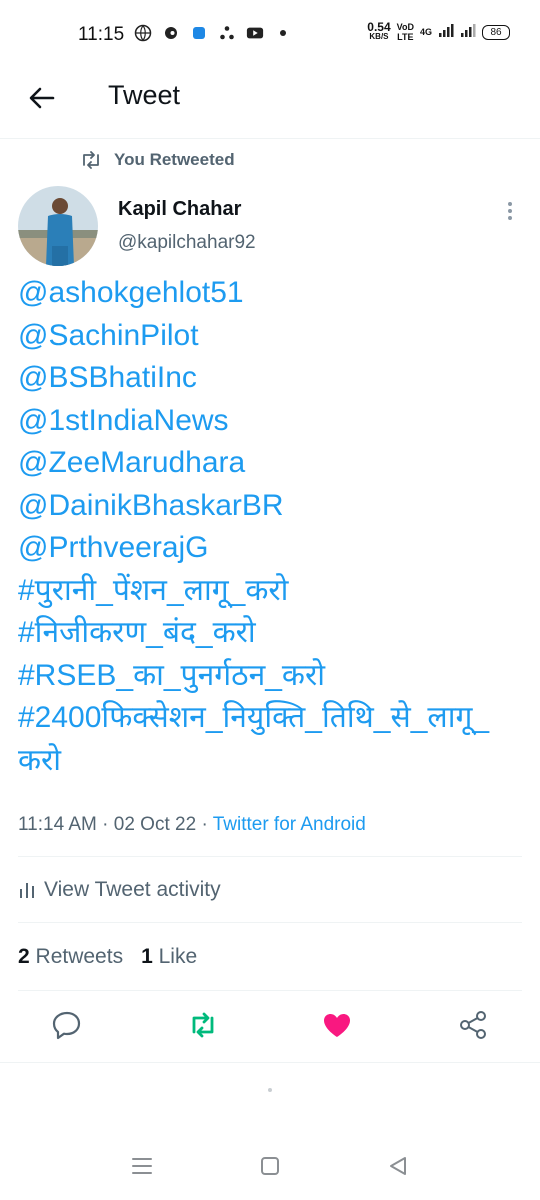 This screenshot has width=540, height=1200. What do you see at coordinates (199, 33) in the screenshot?
I see `app-notification-icon-blue` at bounding box center [199, 33].